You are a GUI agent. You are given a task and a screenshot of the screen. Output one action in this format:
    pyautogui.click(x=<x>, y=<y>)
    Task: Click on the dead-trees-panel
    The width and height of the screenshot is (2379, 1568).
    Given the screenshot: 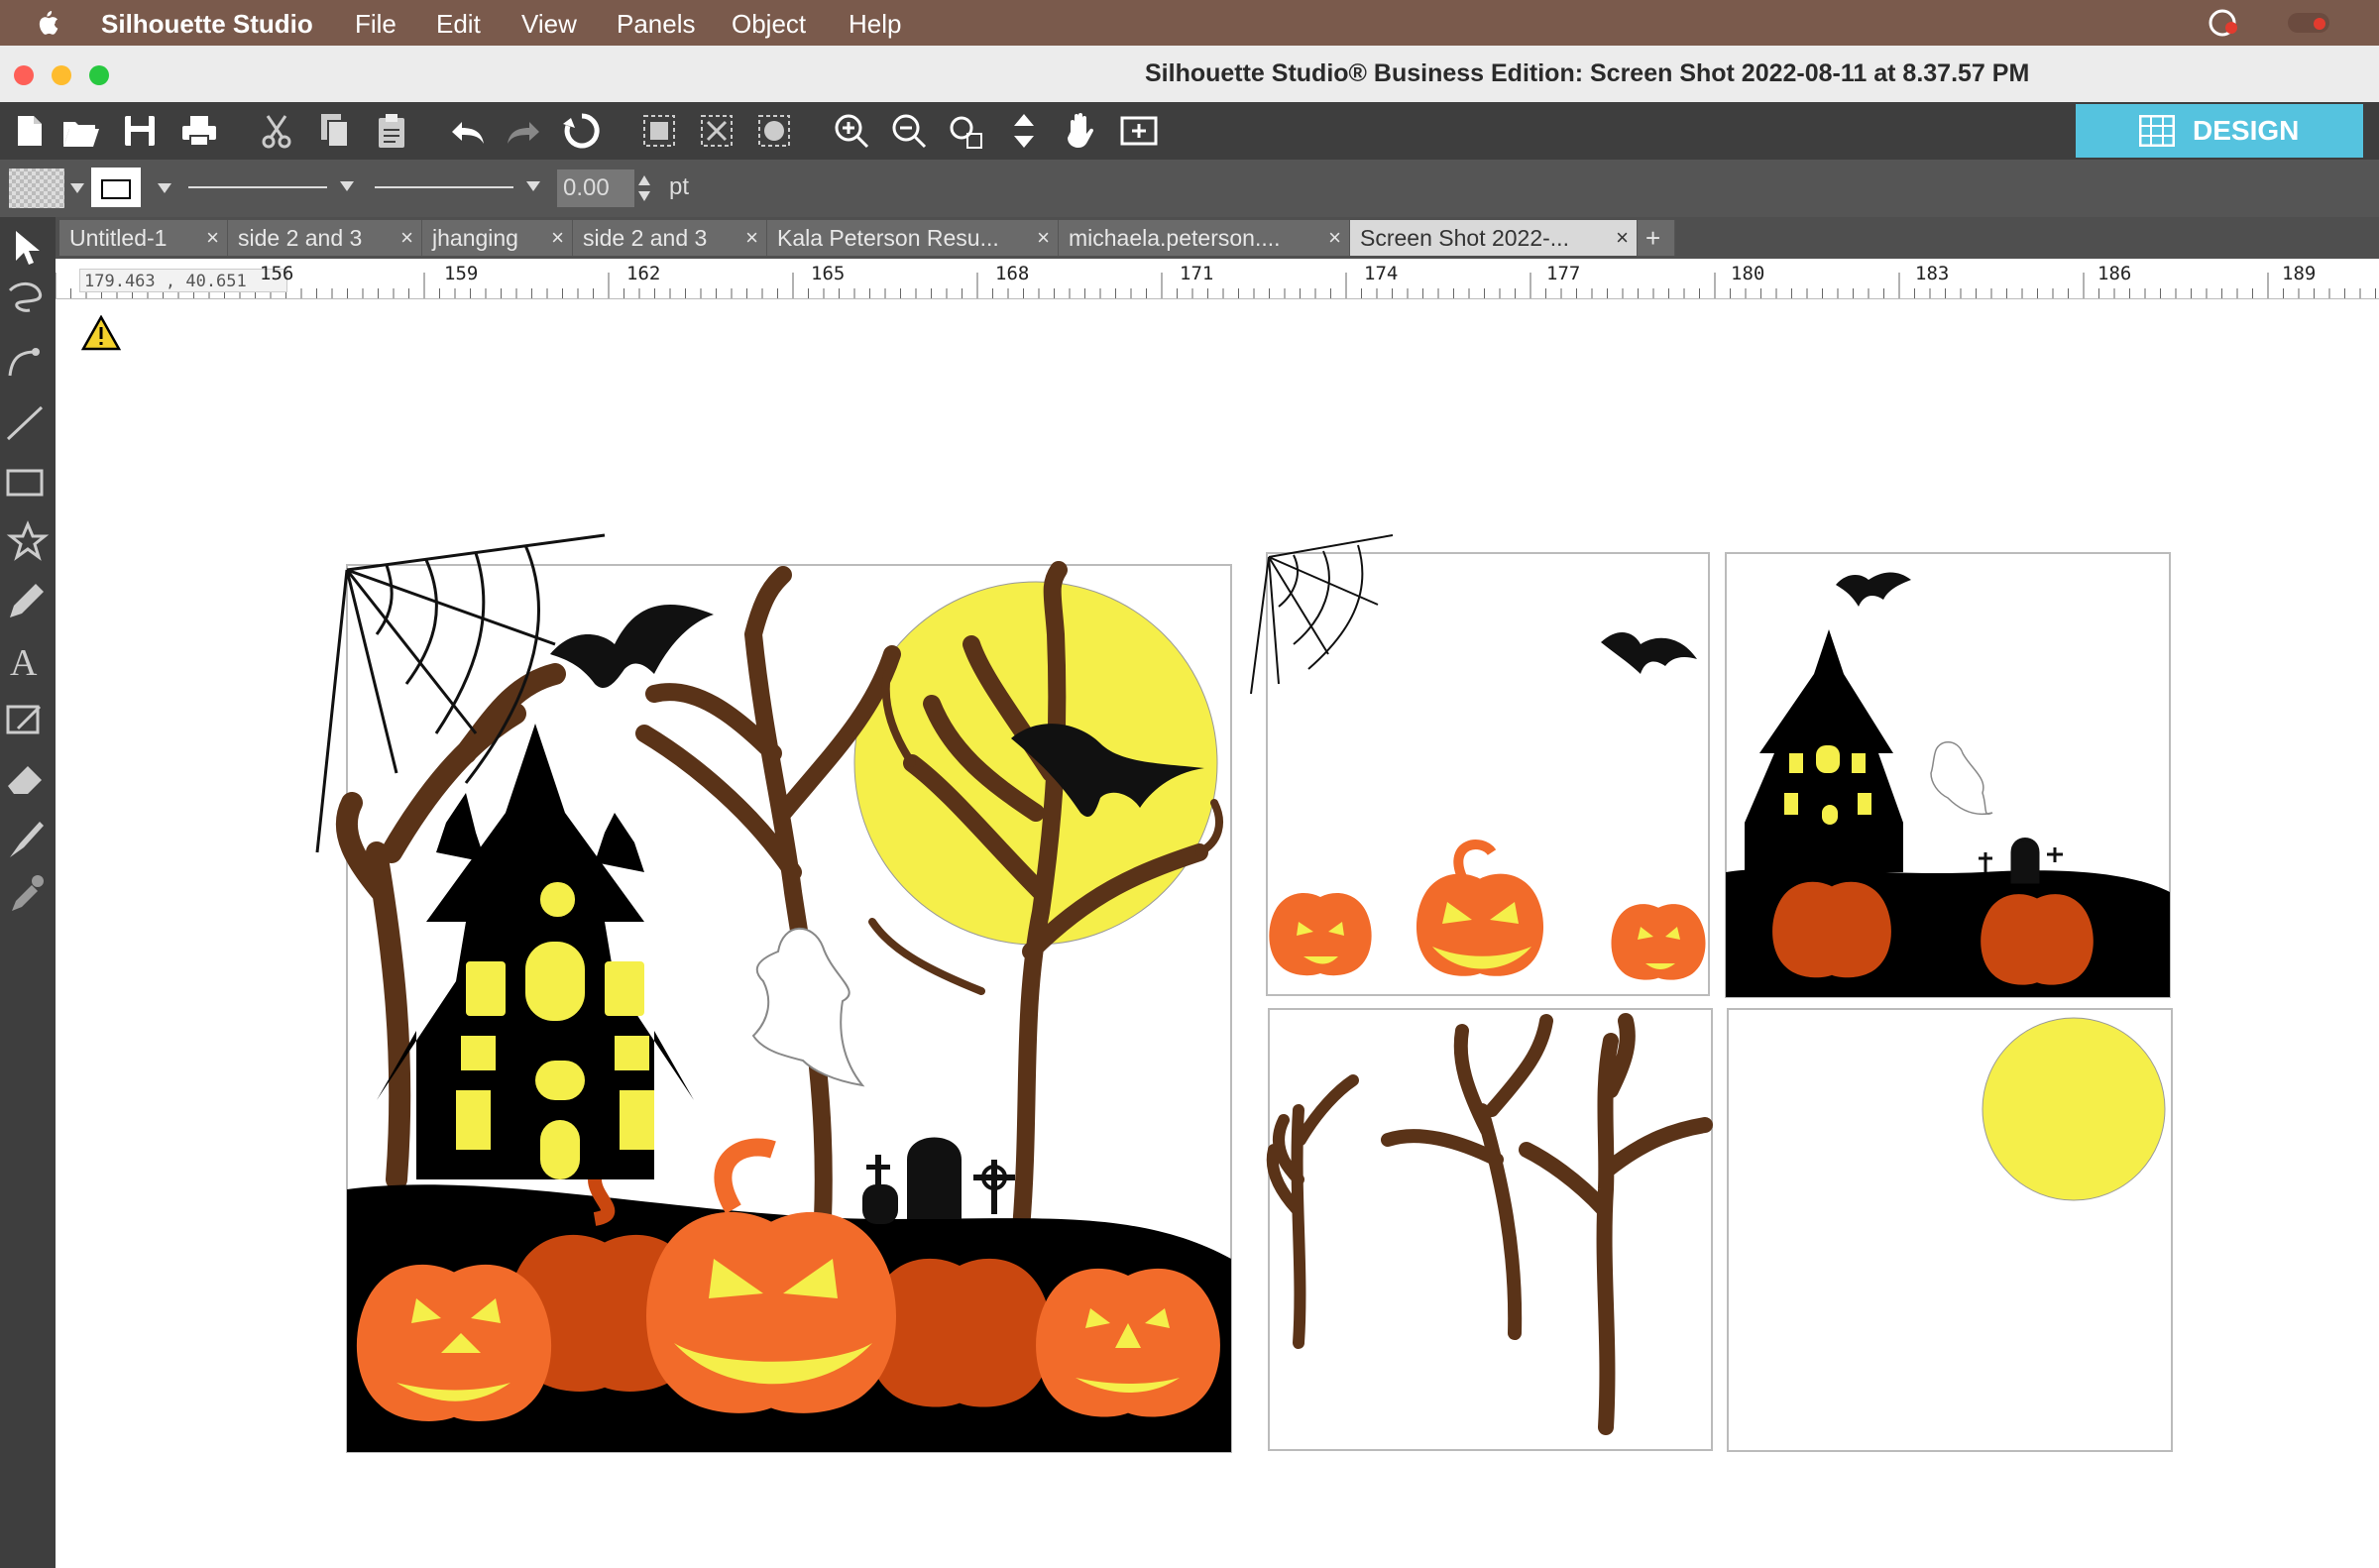 What is the action you would take?
    pyautogui.click(x=1489, y=1229)
    